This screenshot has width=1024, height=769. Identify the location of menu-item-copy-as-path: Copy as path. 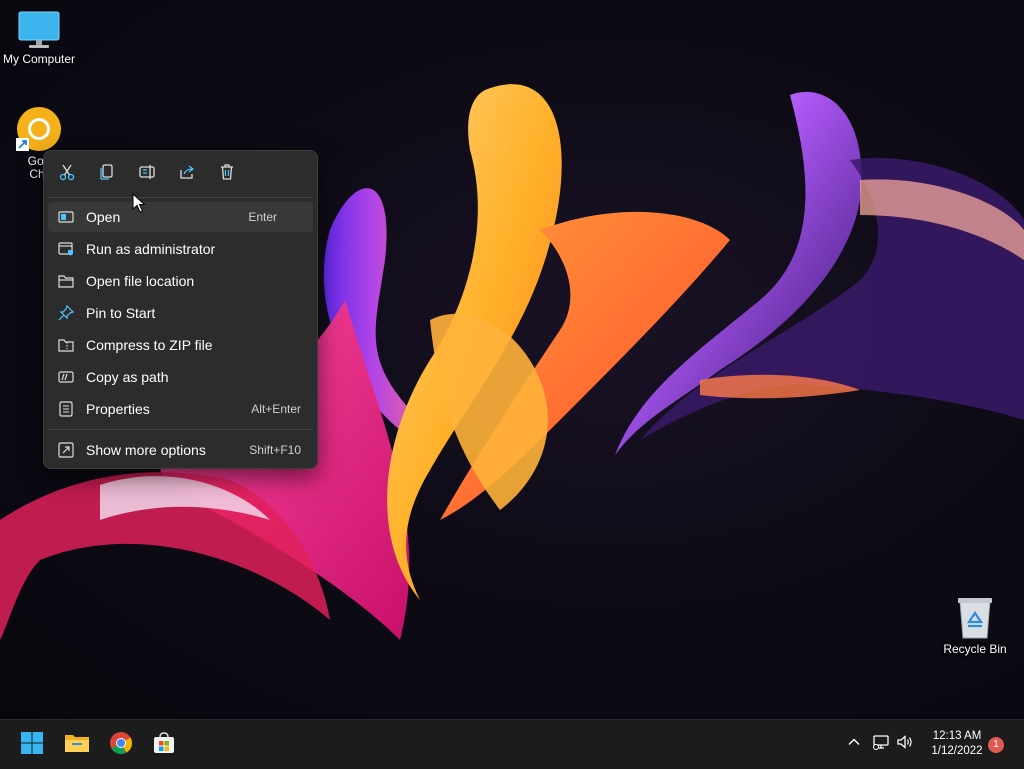
(180, 377).